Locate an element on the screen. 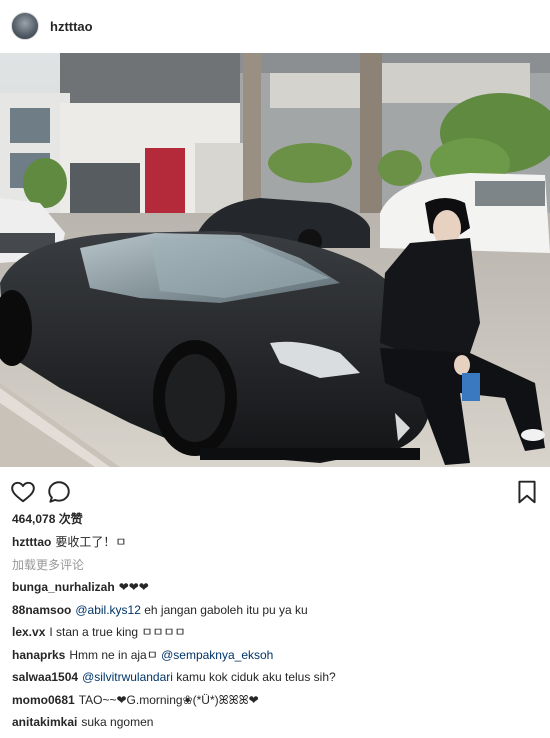 This screenshot has height=738, width=550. caption-username: hztttao is located at coordinates (31, 542).